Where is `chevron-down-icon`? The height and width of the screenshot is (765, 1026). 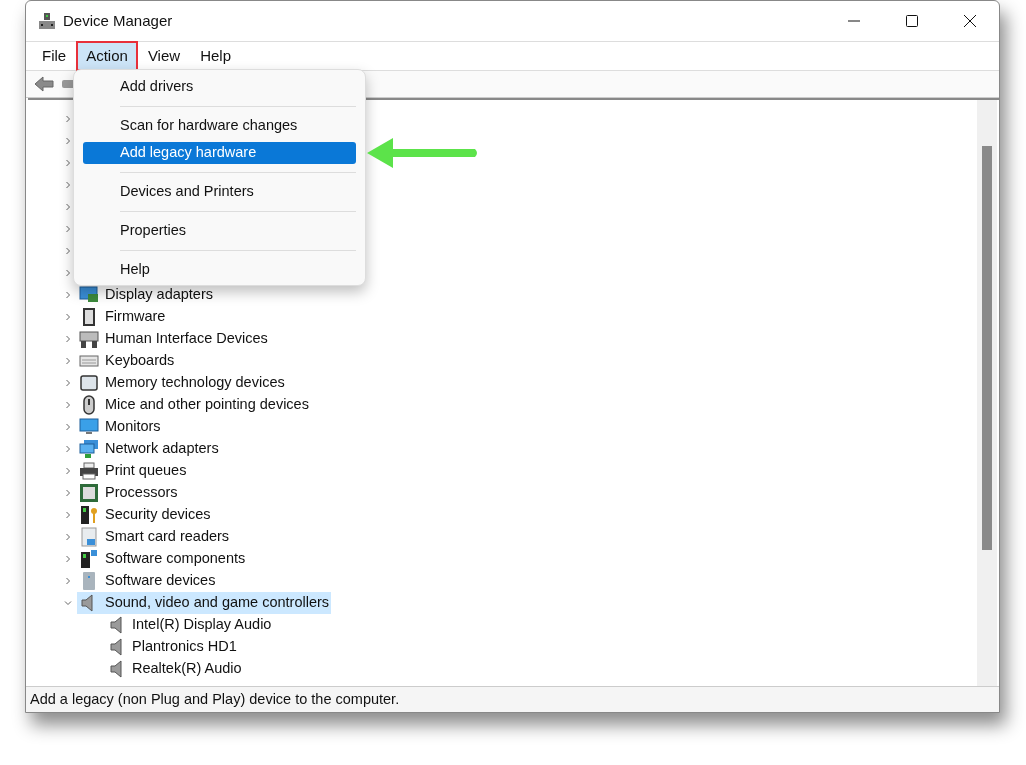 chevron-down-icon is located at coordinates (68, 603).